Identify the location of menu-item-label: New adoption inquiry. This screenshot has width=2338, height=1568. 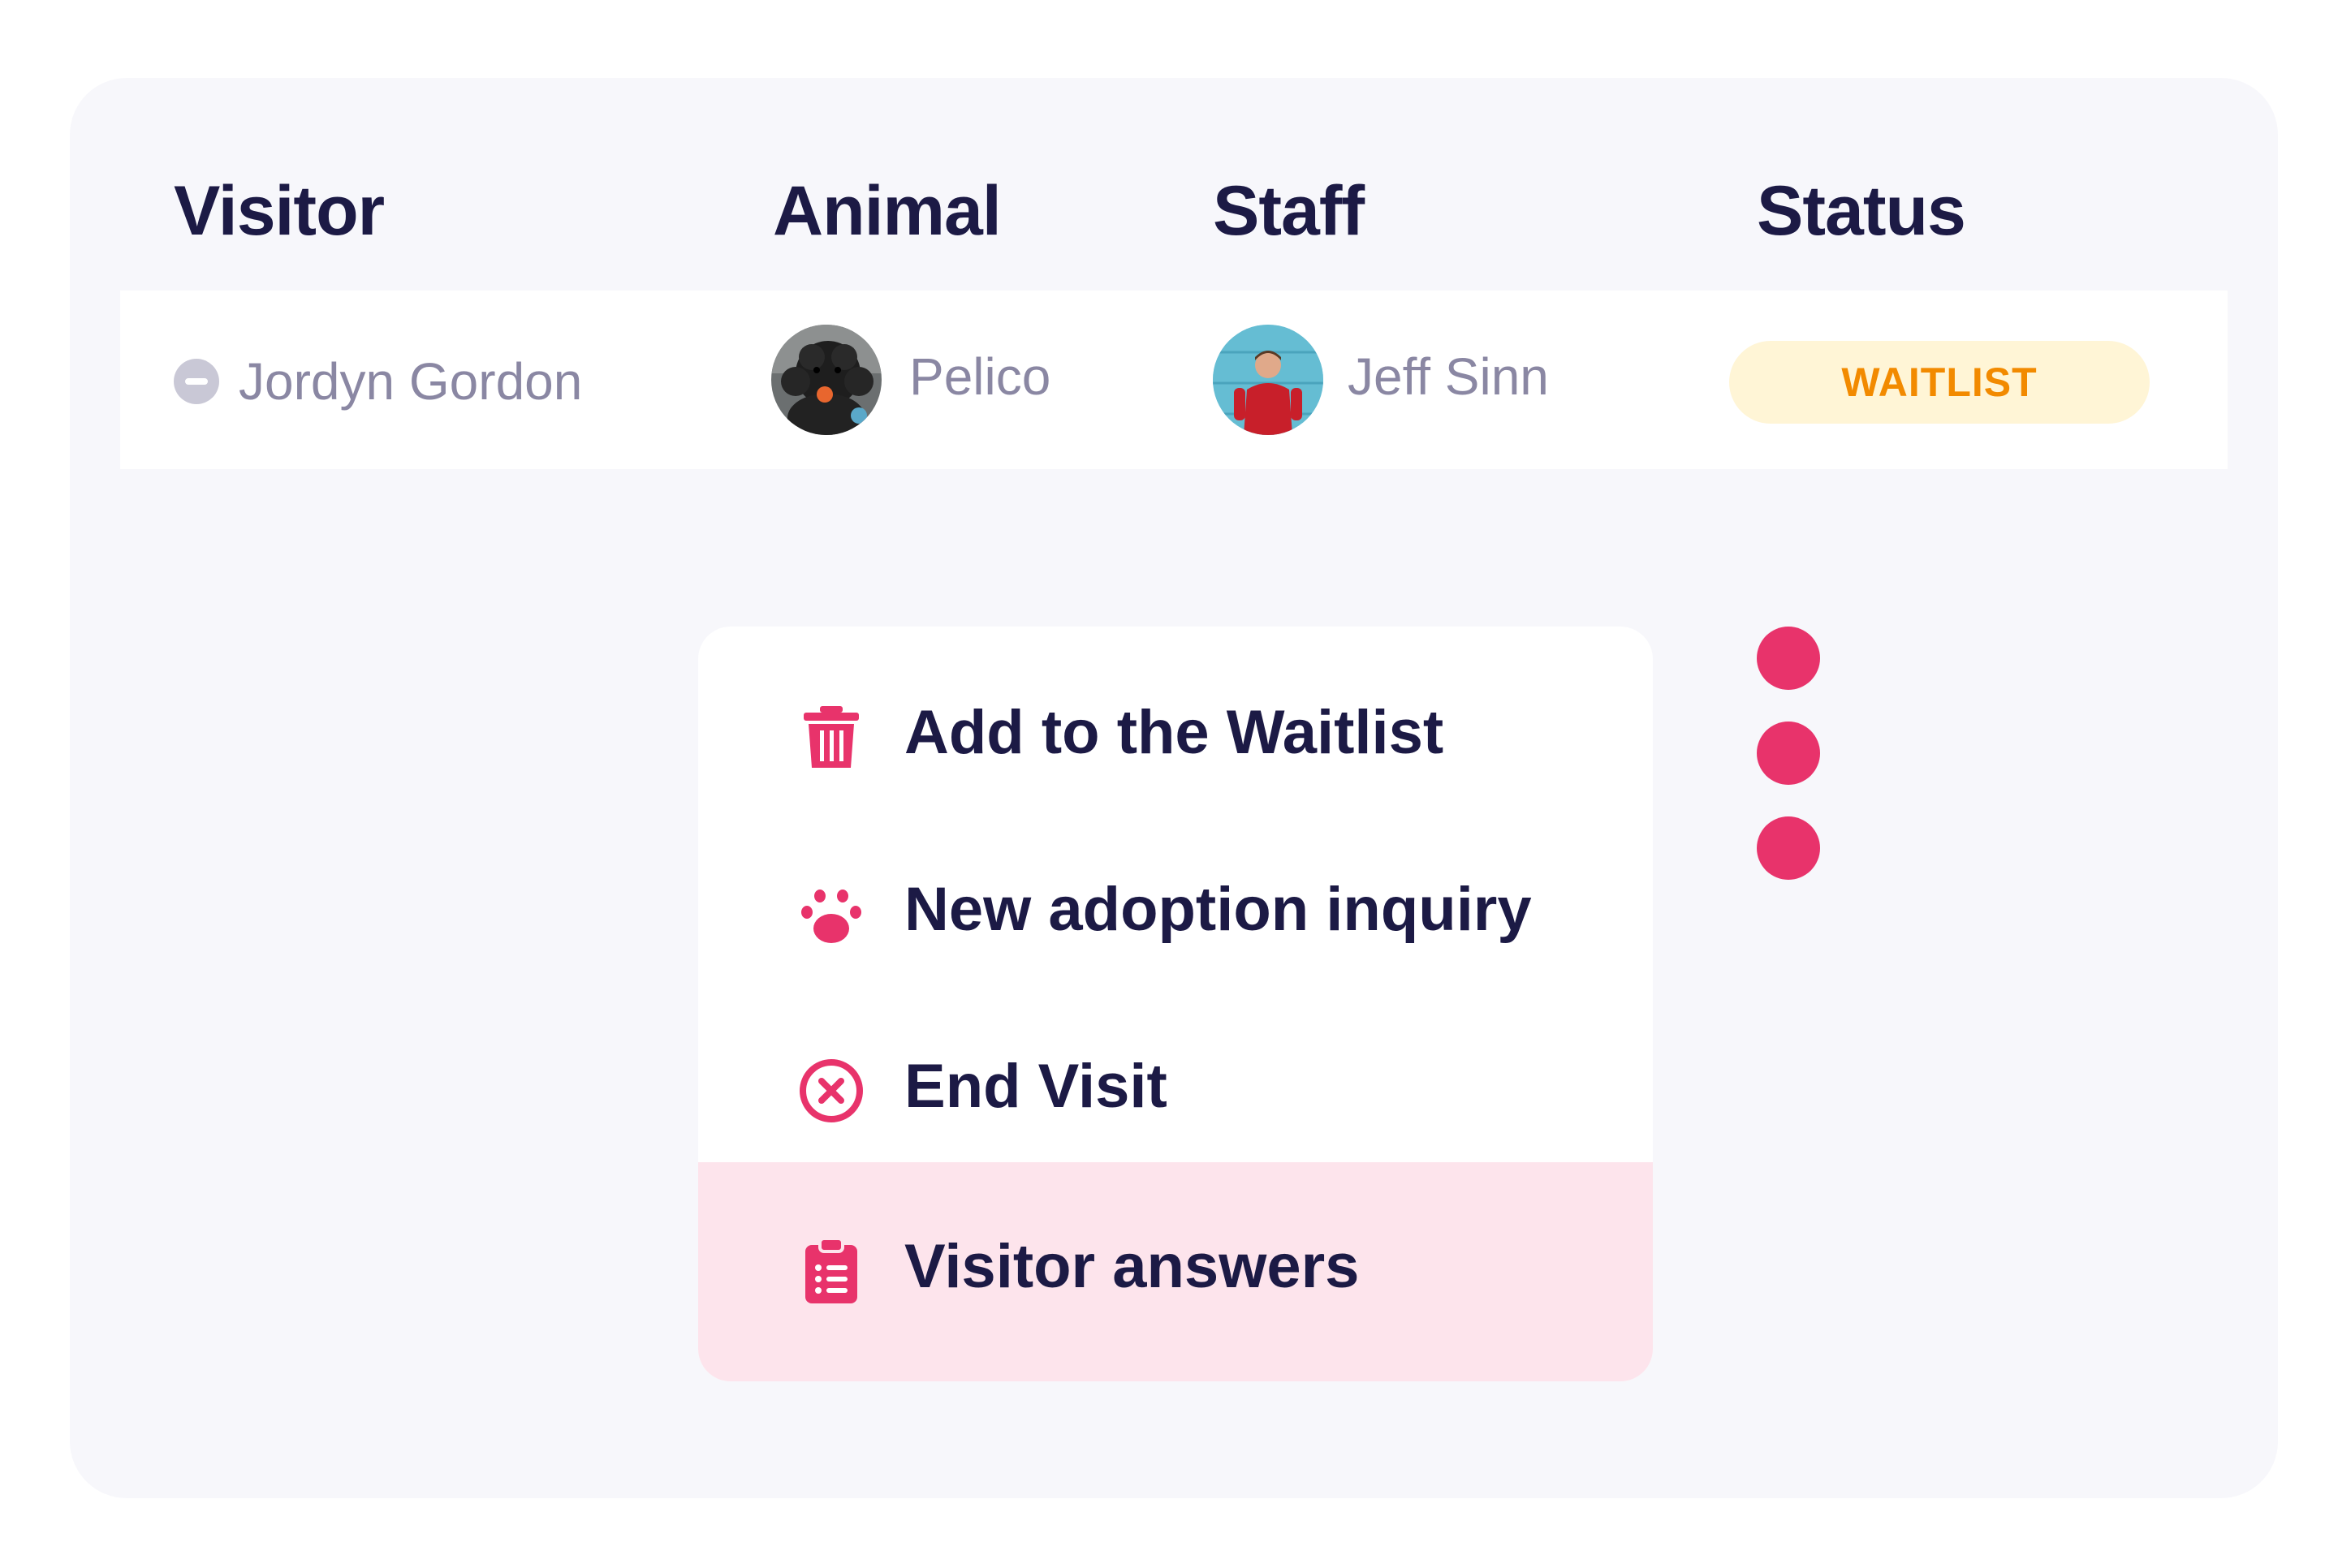
(1218, 910).